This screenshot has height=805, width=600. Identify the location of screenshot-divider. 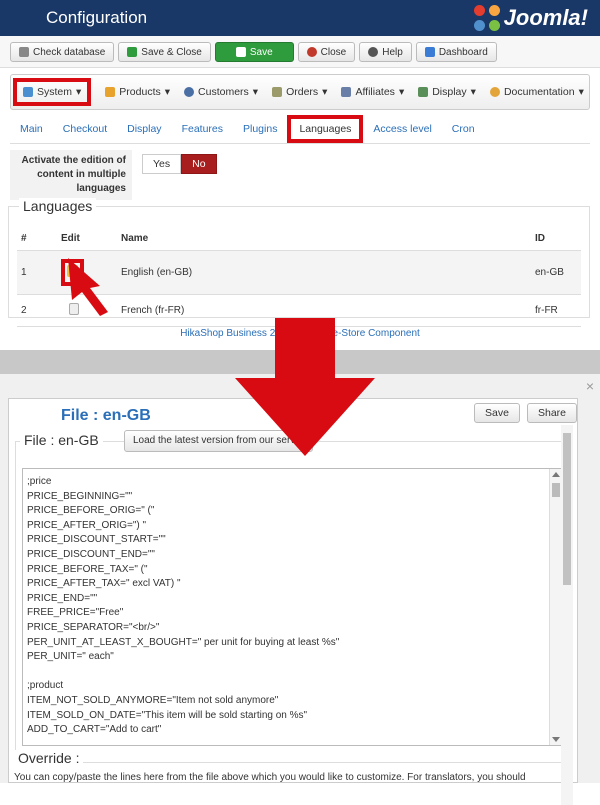
(300, 362).